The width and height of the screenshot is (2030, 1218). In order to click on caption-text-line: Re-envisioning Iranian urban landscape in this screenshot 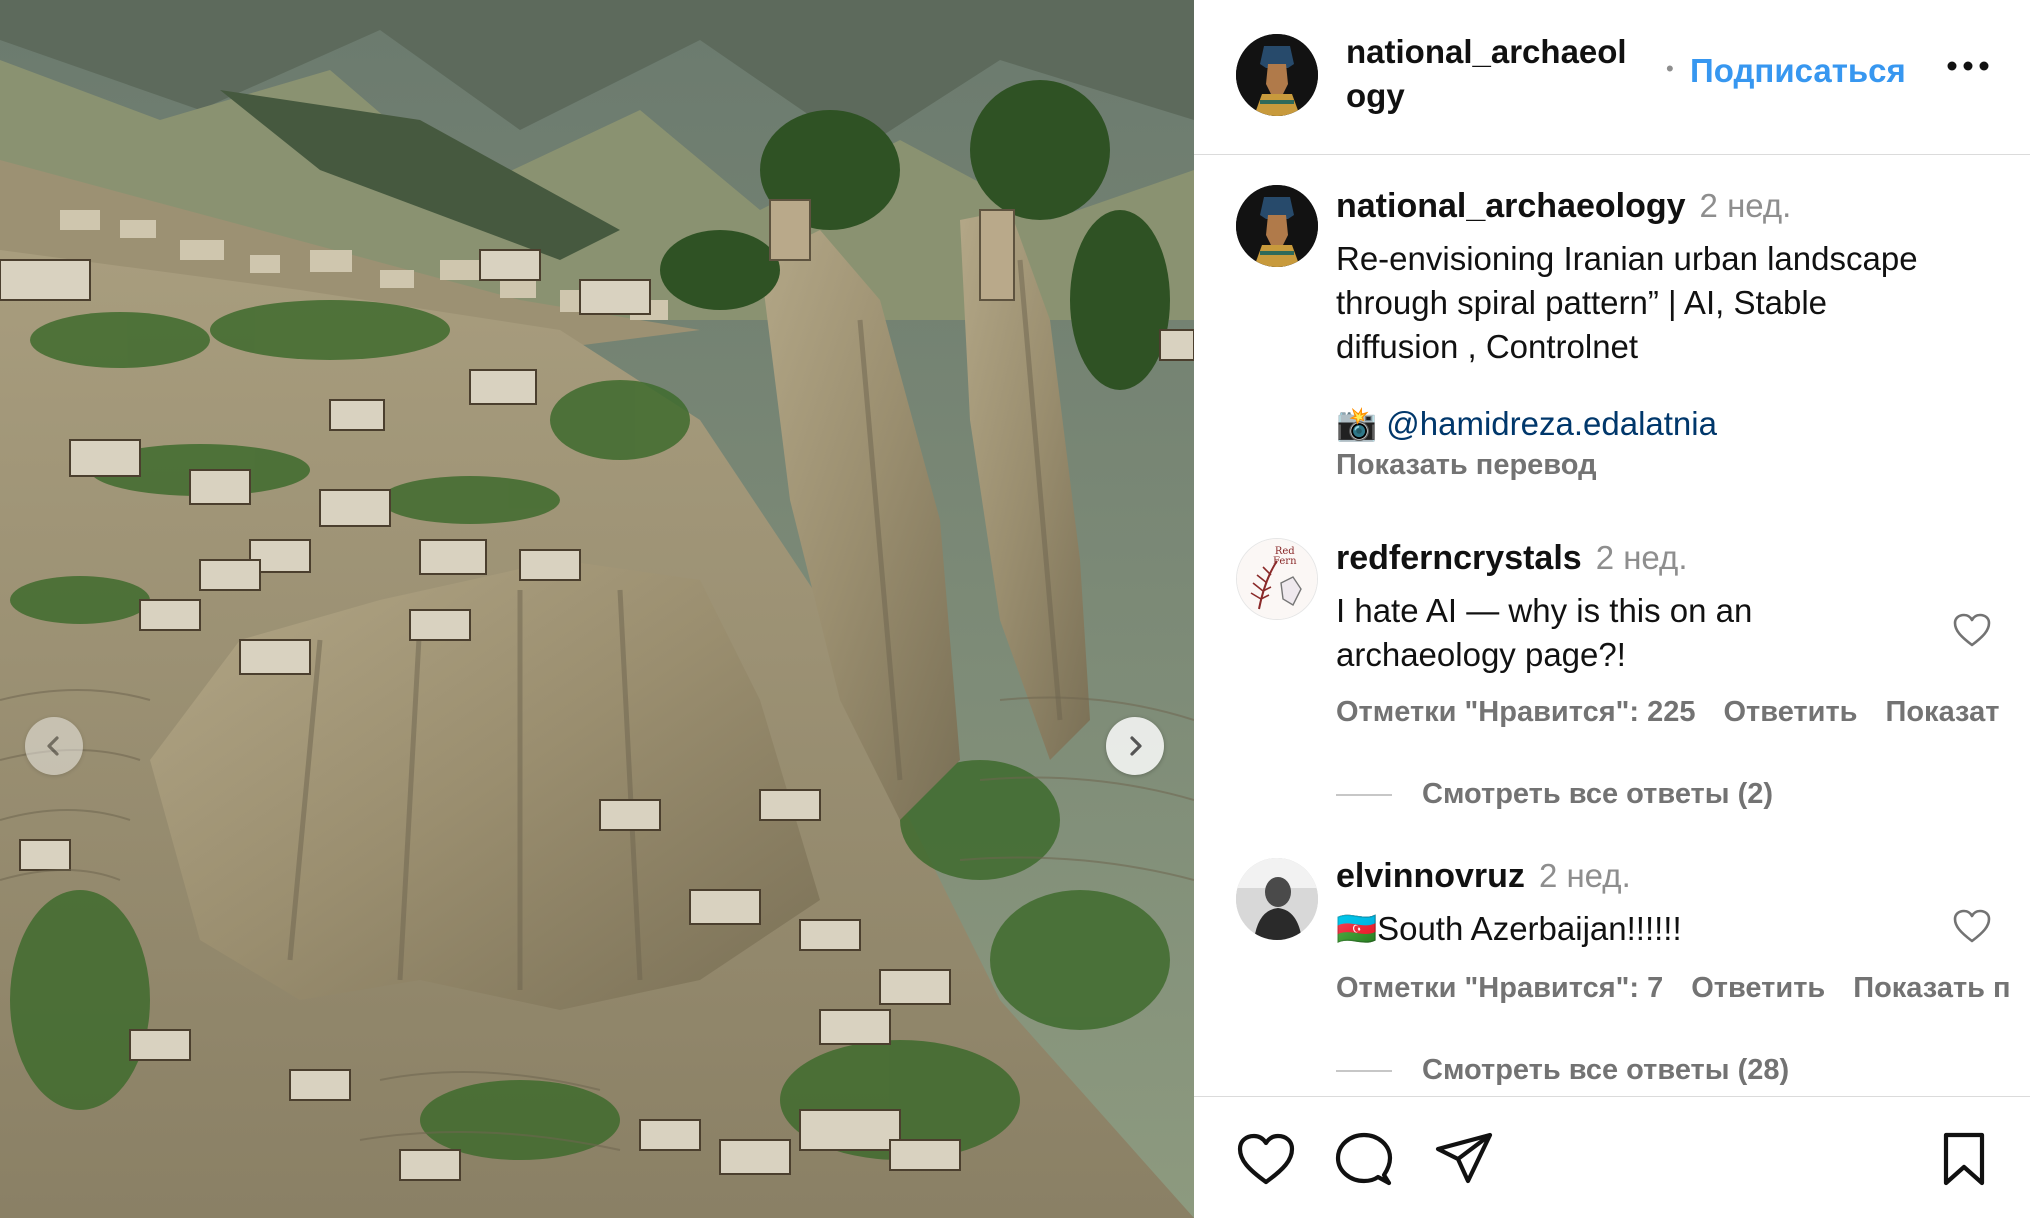, I will do `click(1627, 258)`.